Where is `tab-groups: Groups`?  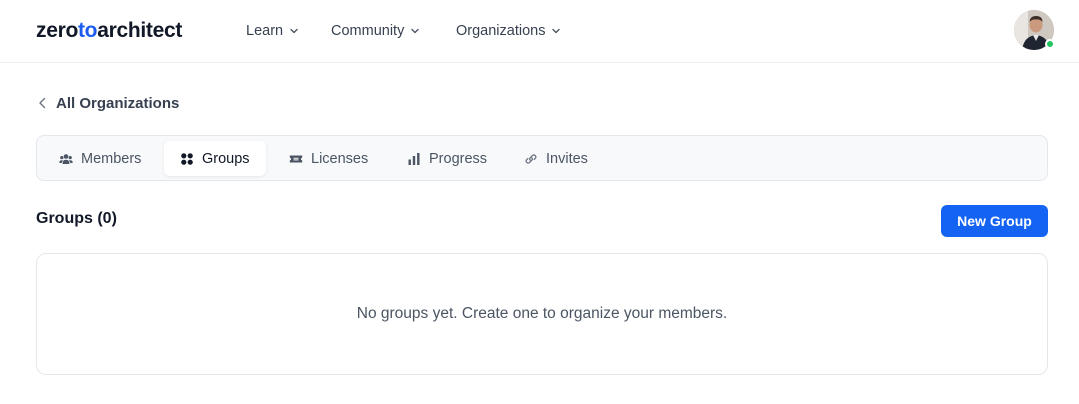 tab-groups: Groups is located at coordinates (215, 158).